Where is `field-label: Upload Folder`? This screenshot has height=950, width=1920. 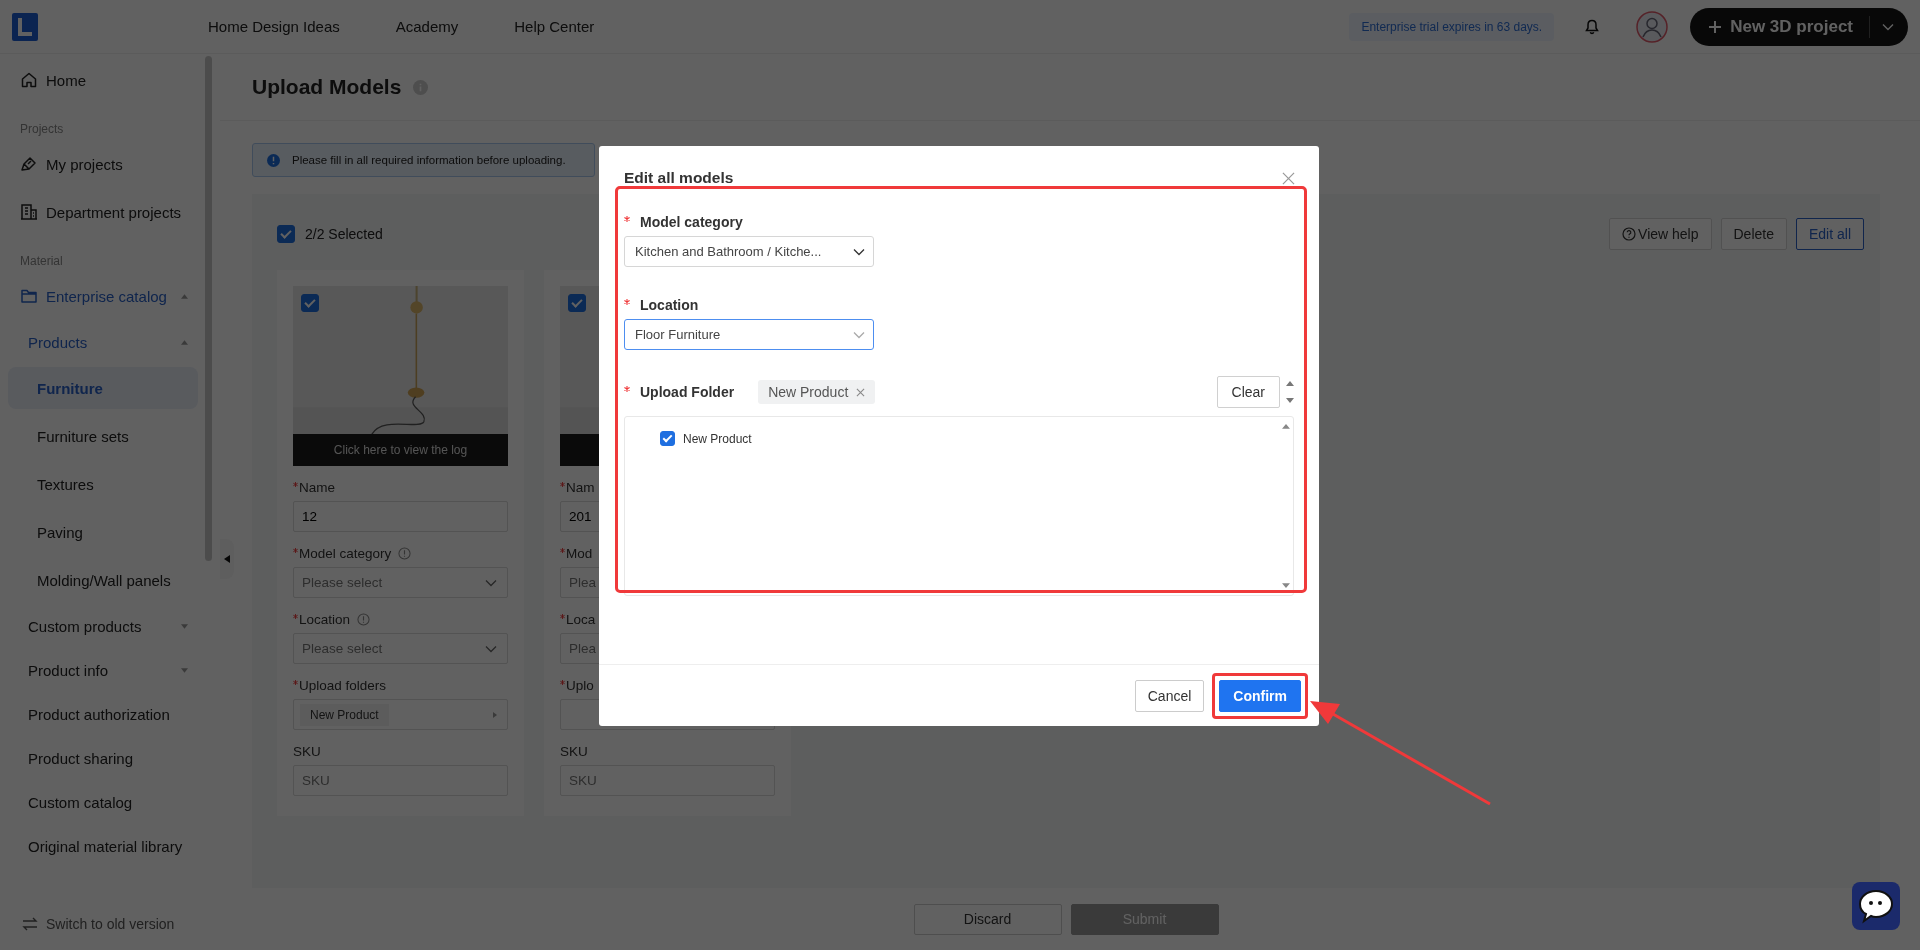 field-label: Upload Folder is located at coordinates (687, 392).